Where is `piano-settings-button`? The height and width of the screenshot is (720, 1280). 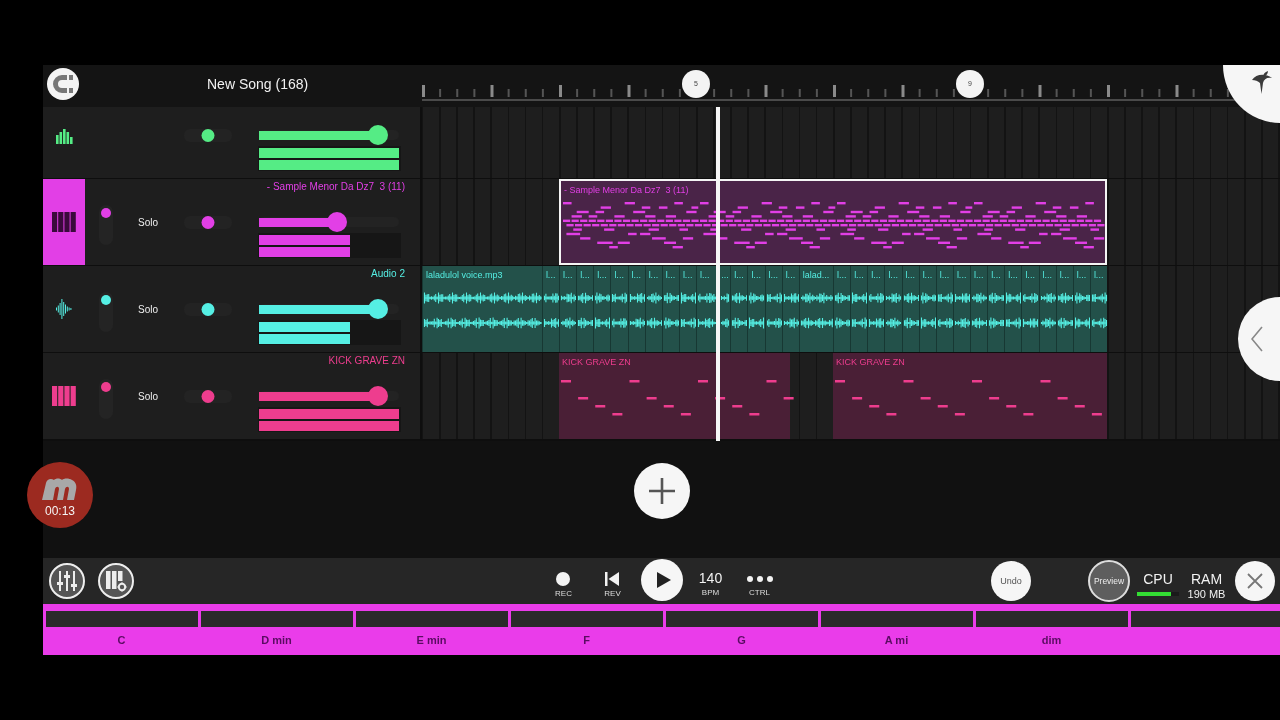 piano-settings-button is located at coordinates (116, 581).